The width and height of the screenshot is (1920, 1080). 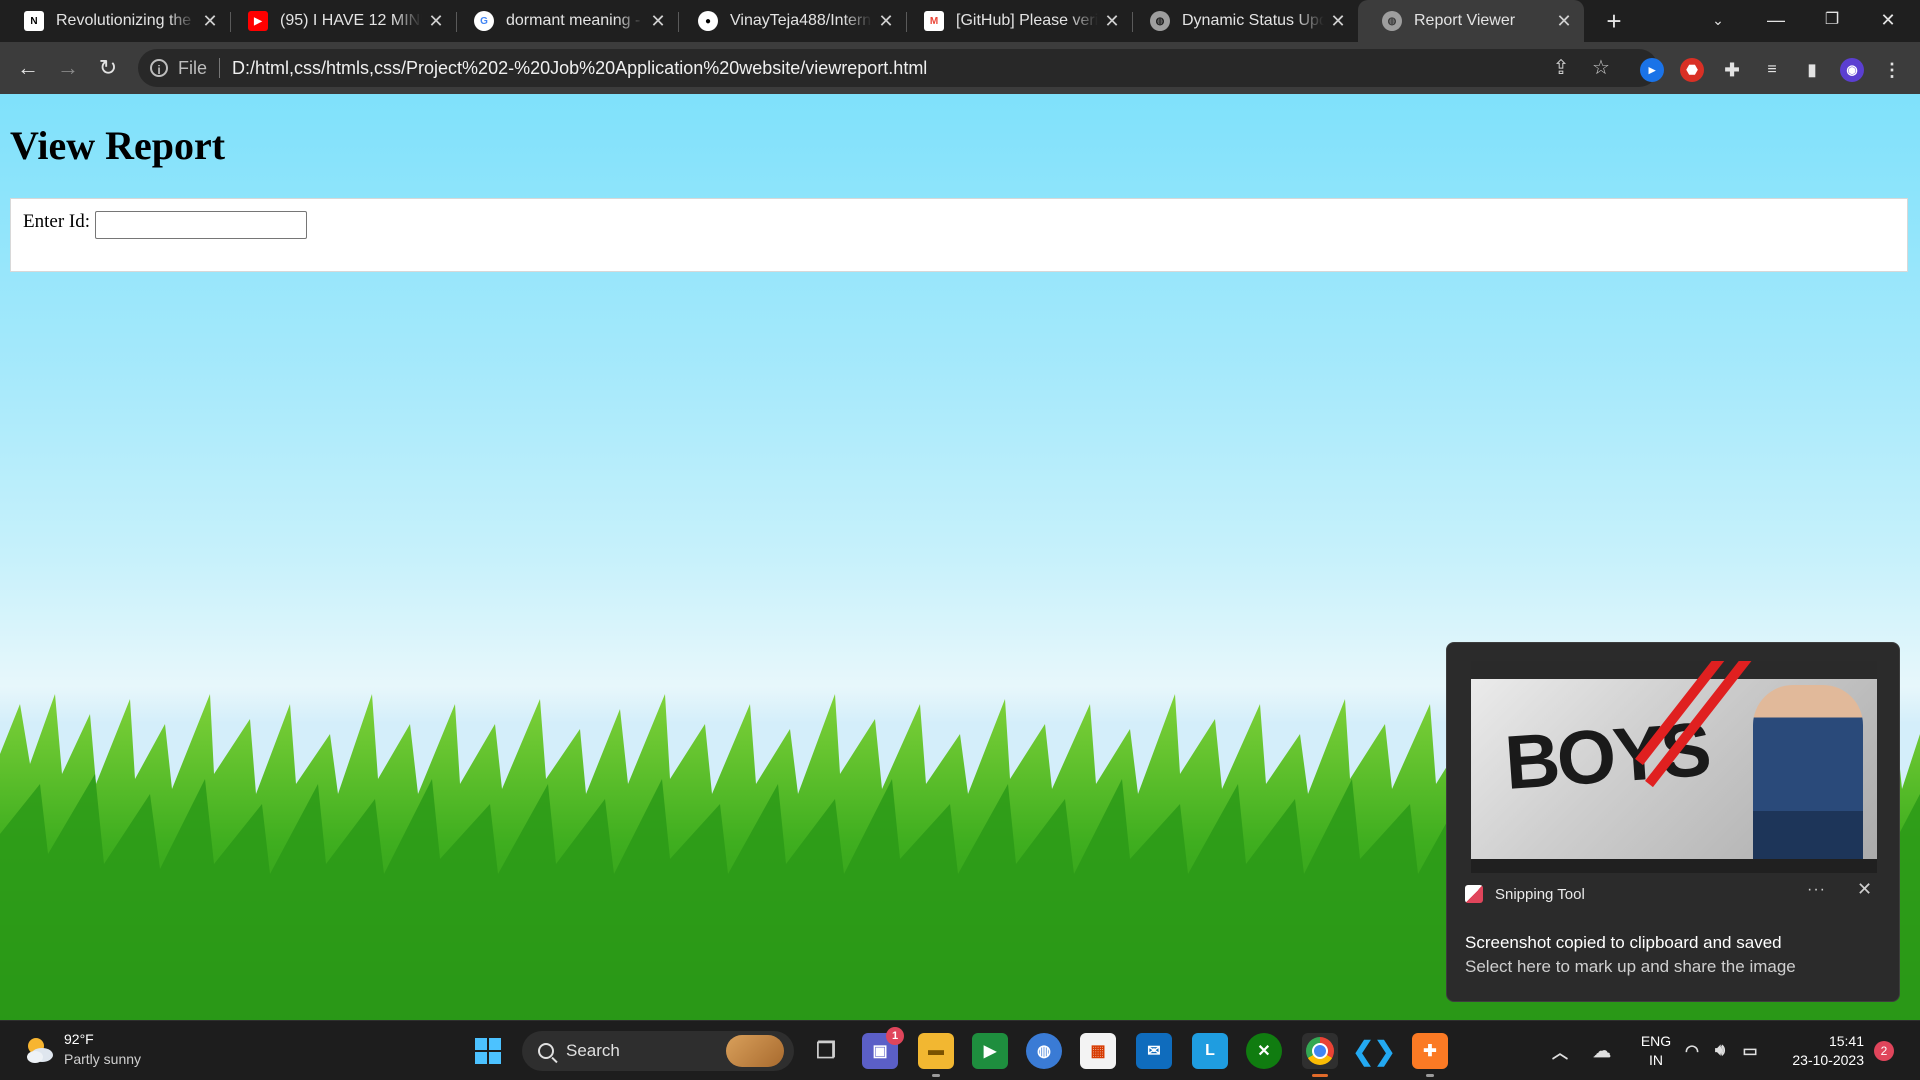 What do you see at coordinates (1601, 68) in the screenshot?
I see `bookmark-star-icon: ☆` at bounding box center [1601, 68].